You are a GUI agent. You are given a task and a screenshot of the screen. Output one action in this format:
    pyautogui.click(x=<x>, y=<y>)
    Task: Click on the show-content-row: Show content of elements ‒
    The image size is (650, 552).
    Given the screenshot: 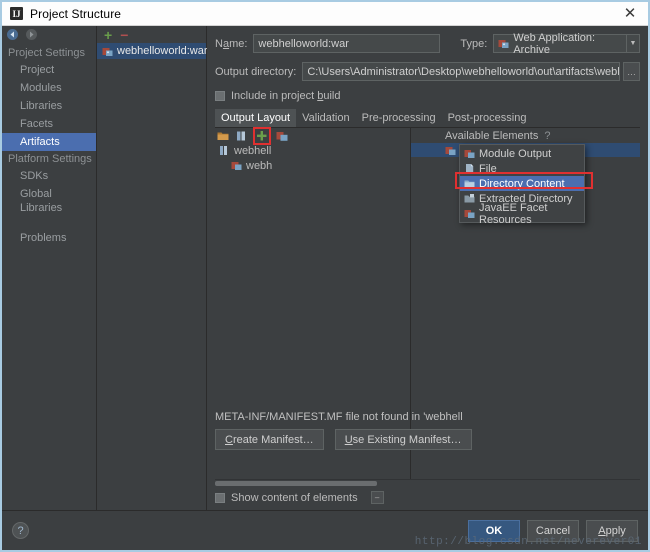 What is the action you would take?
    pyautogui.click(x=427, y=497)
    